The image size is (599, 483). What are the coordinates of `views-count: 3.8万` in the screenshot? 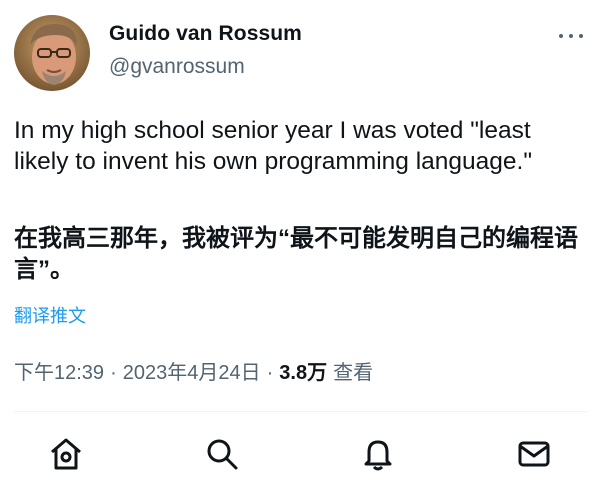 It's located at (303, 373).